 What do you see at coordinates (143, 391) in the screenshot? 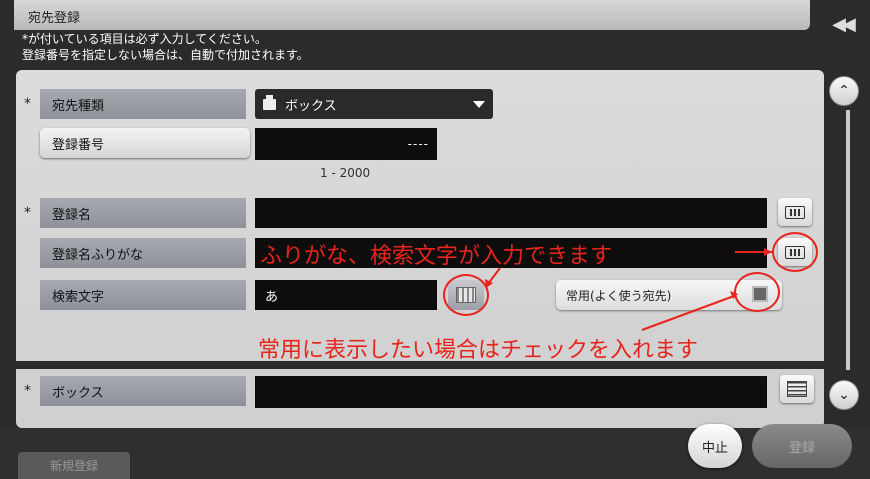
I see `box-label: ボックス` at bounding box center [143, 391].